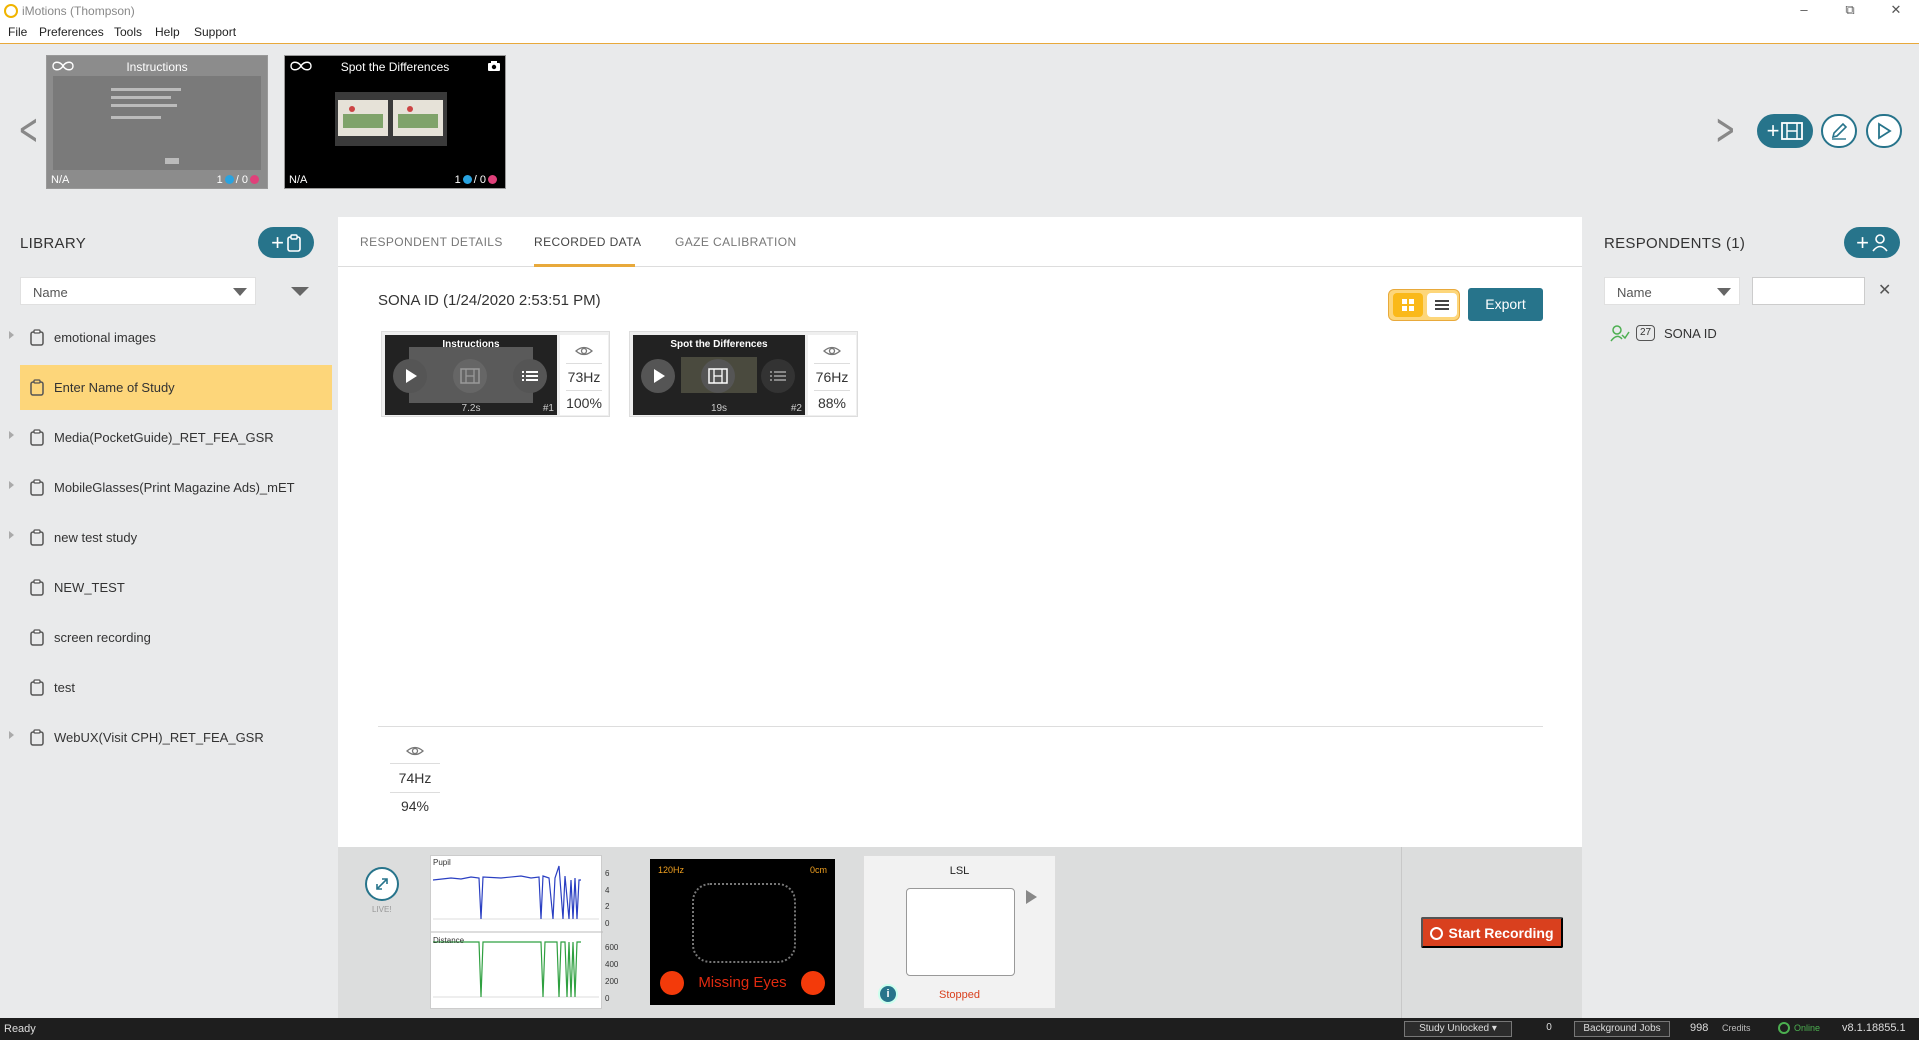  Describe the element at coordinates (1458, 1029) in the screenshot. I see `study-lock-select: Study Unlocked ▾` at that location.